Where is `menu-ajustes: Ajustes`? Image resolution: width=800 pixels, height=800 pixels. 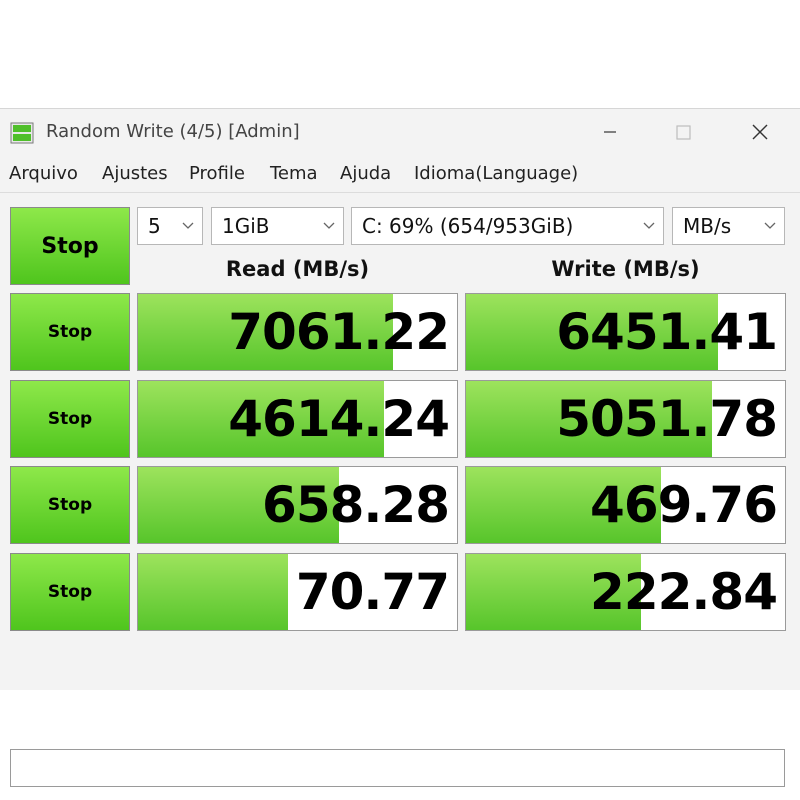
menu-ajustes: Ajustes is located at coordinates (135, 173).